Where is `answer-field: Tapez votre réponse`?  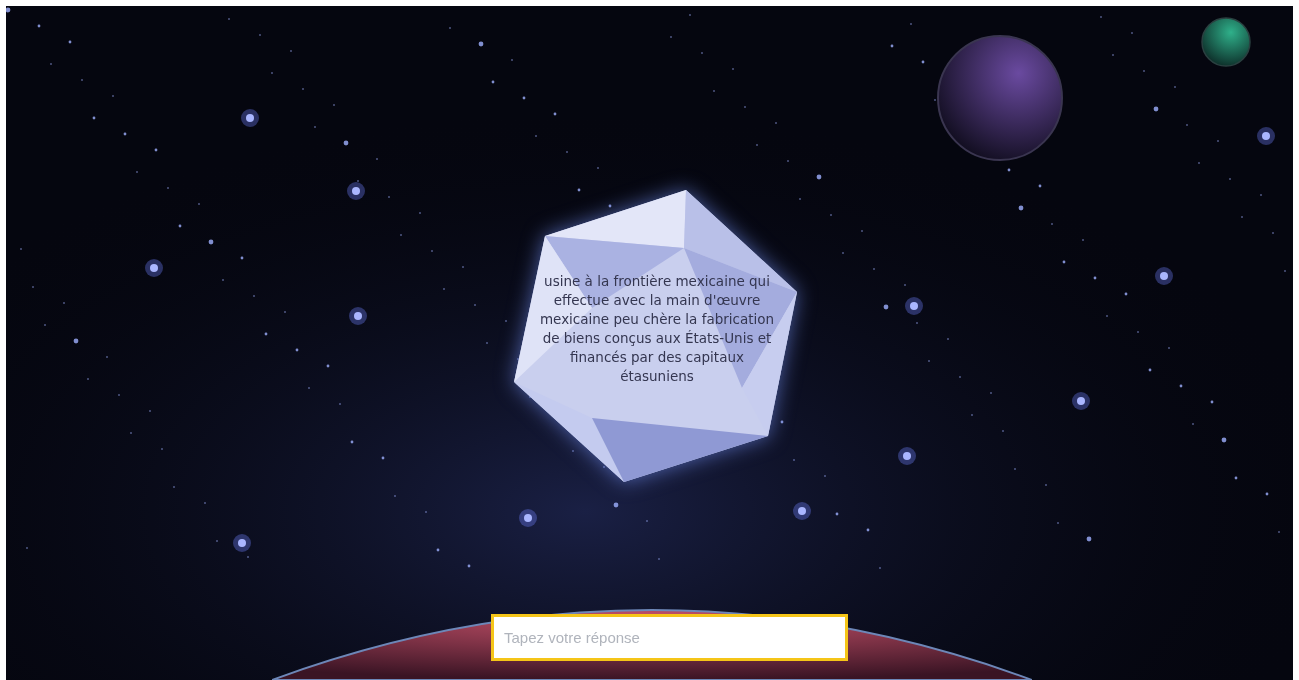
answer-field: Tapez votre réponse is located at coordinates (669, 637).